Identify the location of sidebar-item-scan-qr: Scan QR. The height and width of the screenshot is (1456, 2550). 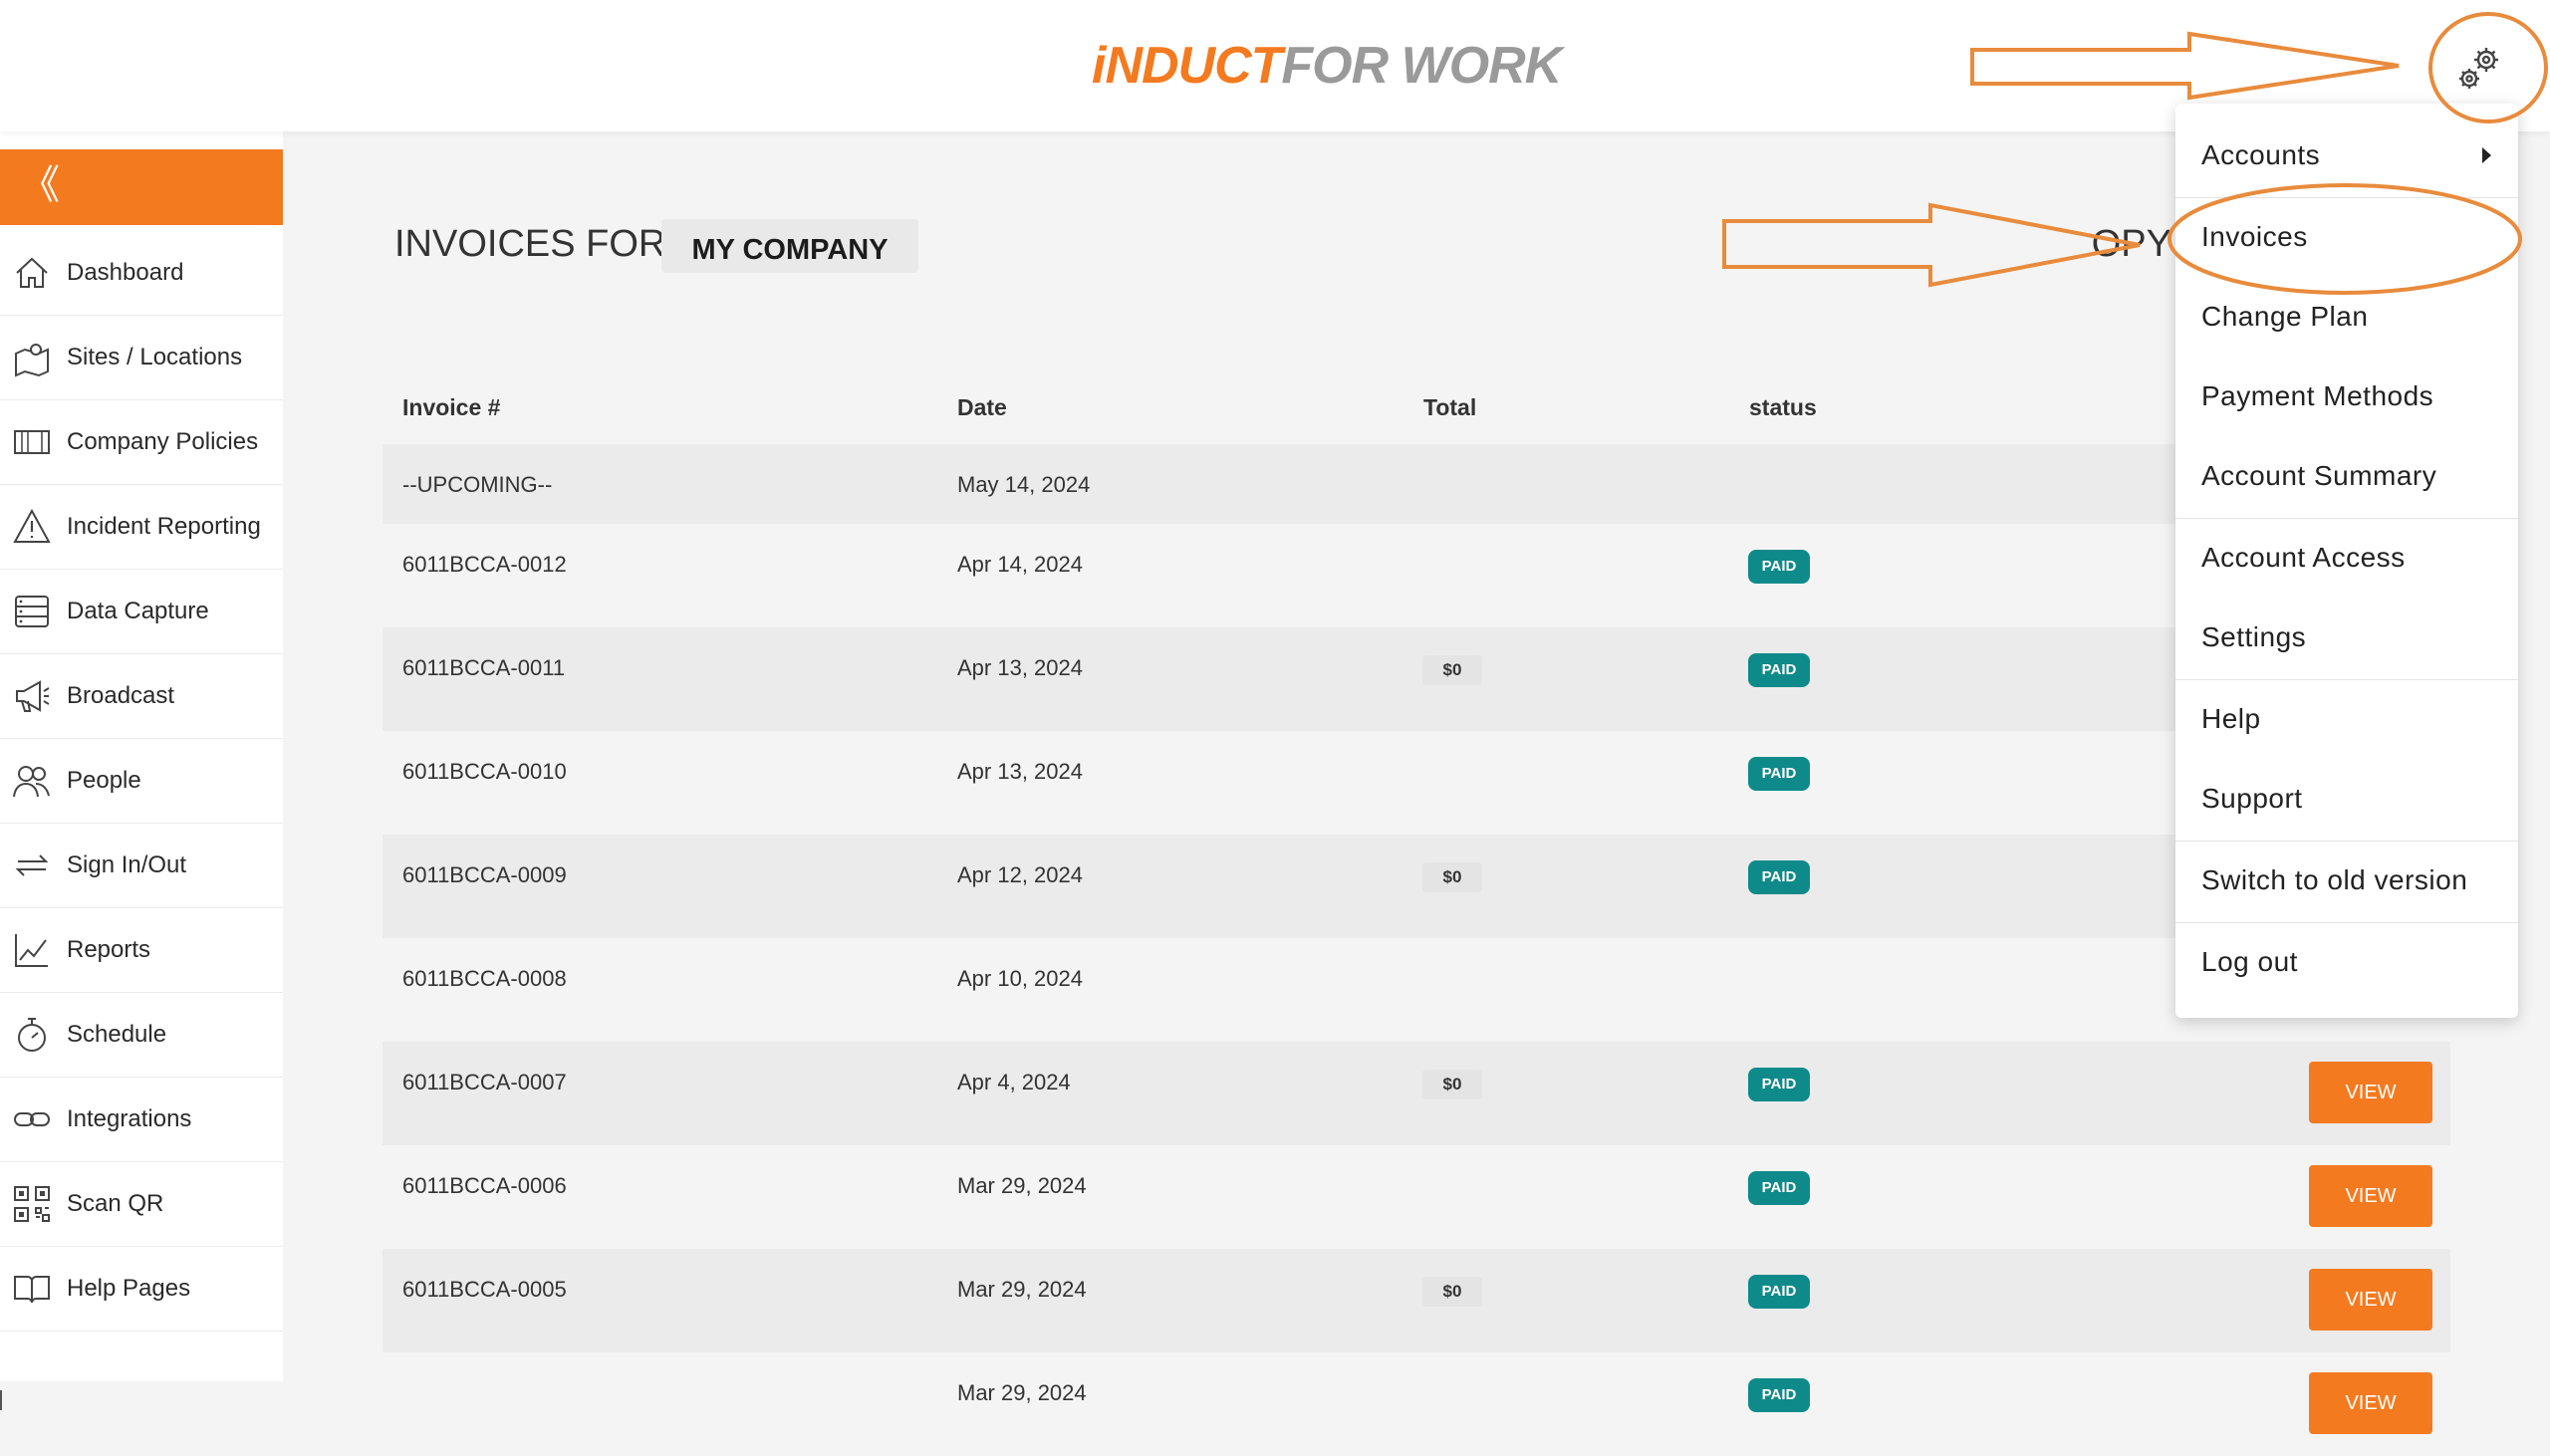
(141, 1204).